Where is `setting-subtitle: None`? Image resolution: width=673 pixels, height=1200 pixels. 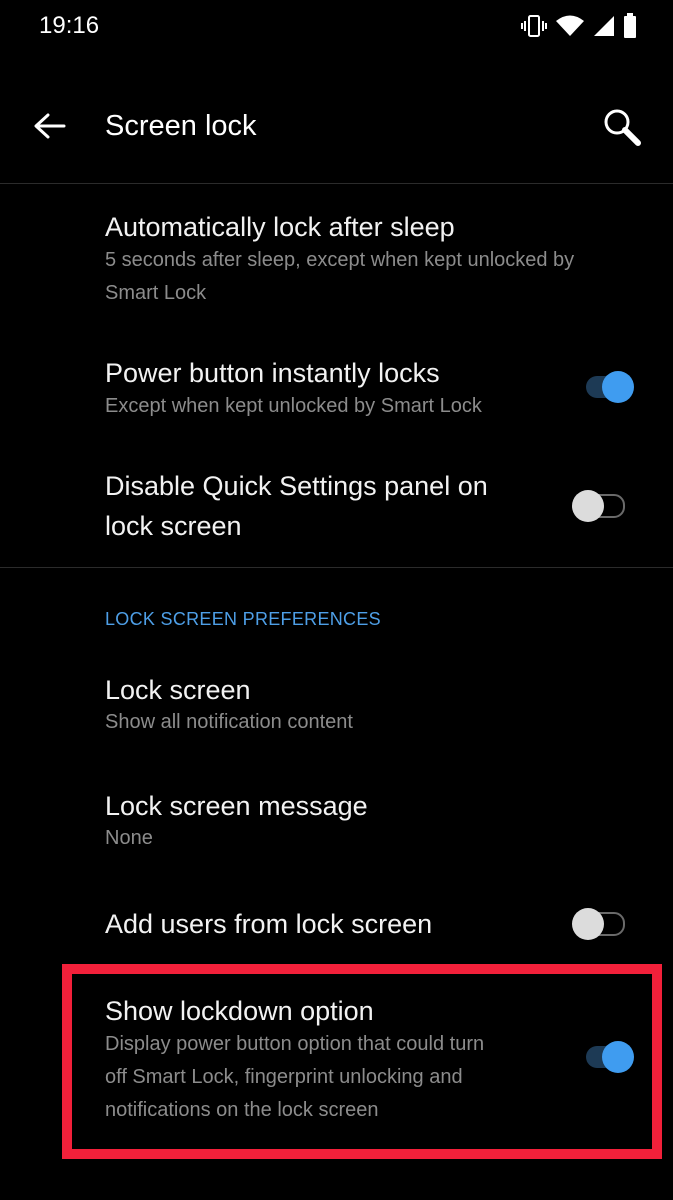
setting-subtitle: None is located at coordinates (129, 838).